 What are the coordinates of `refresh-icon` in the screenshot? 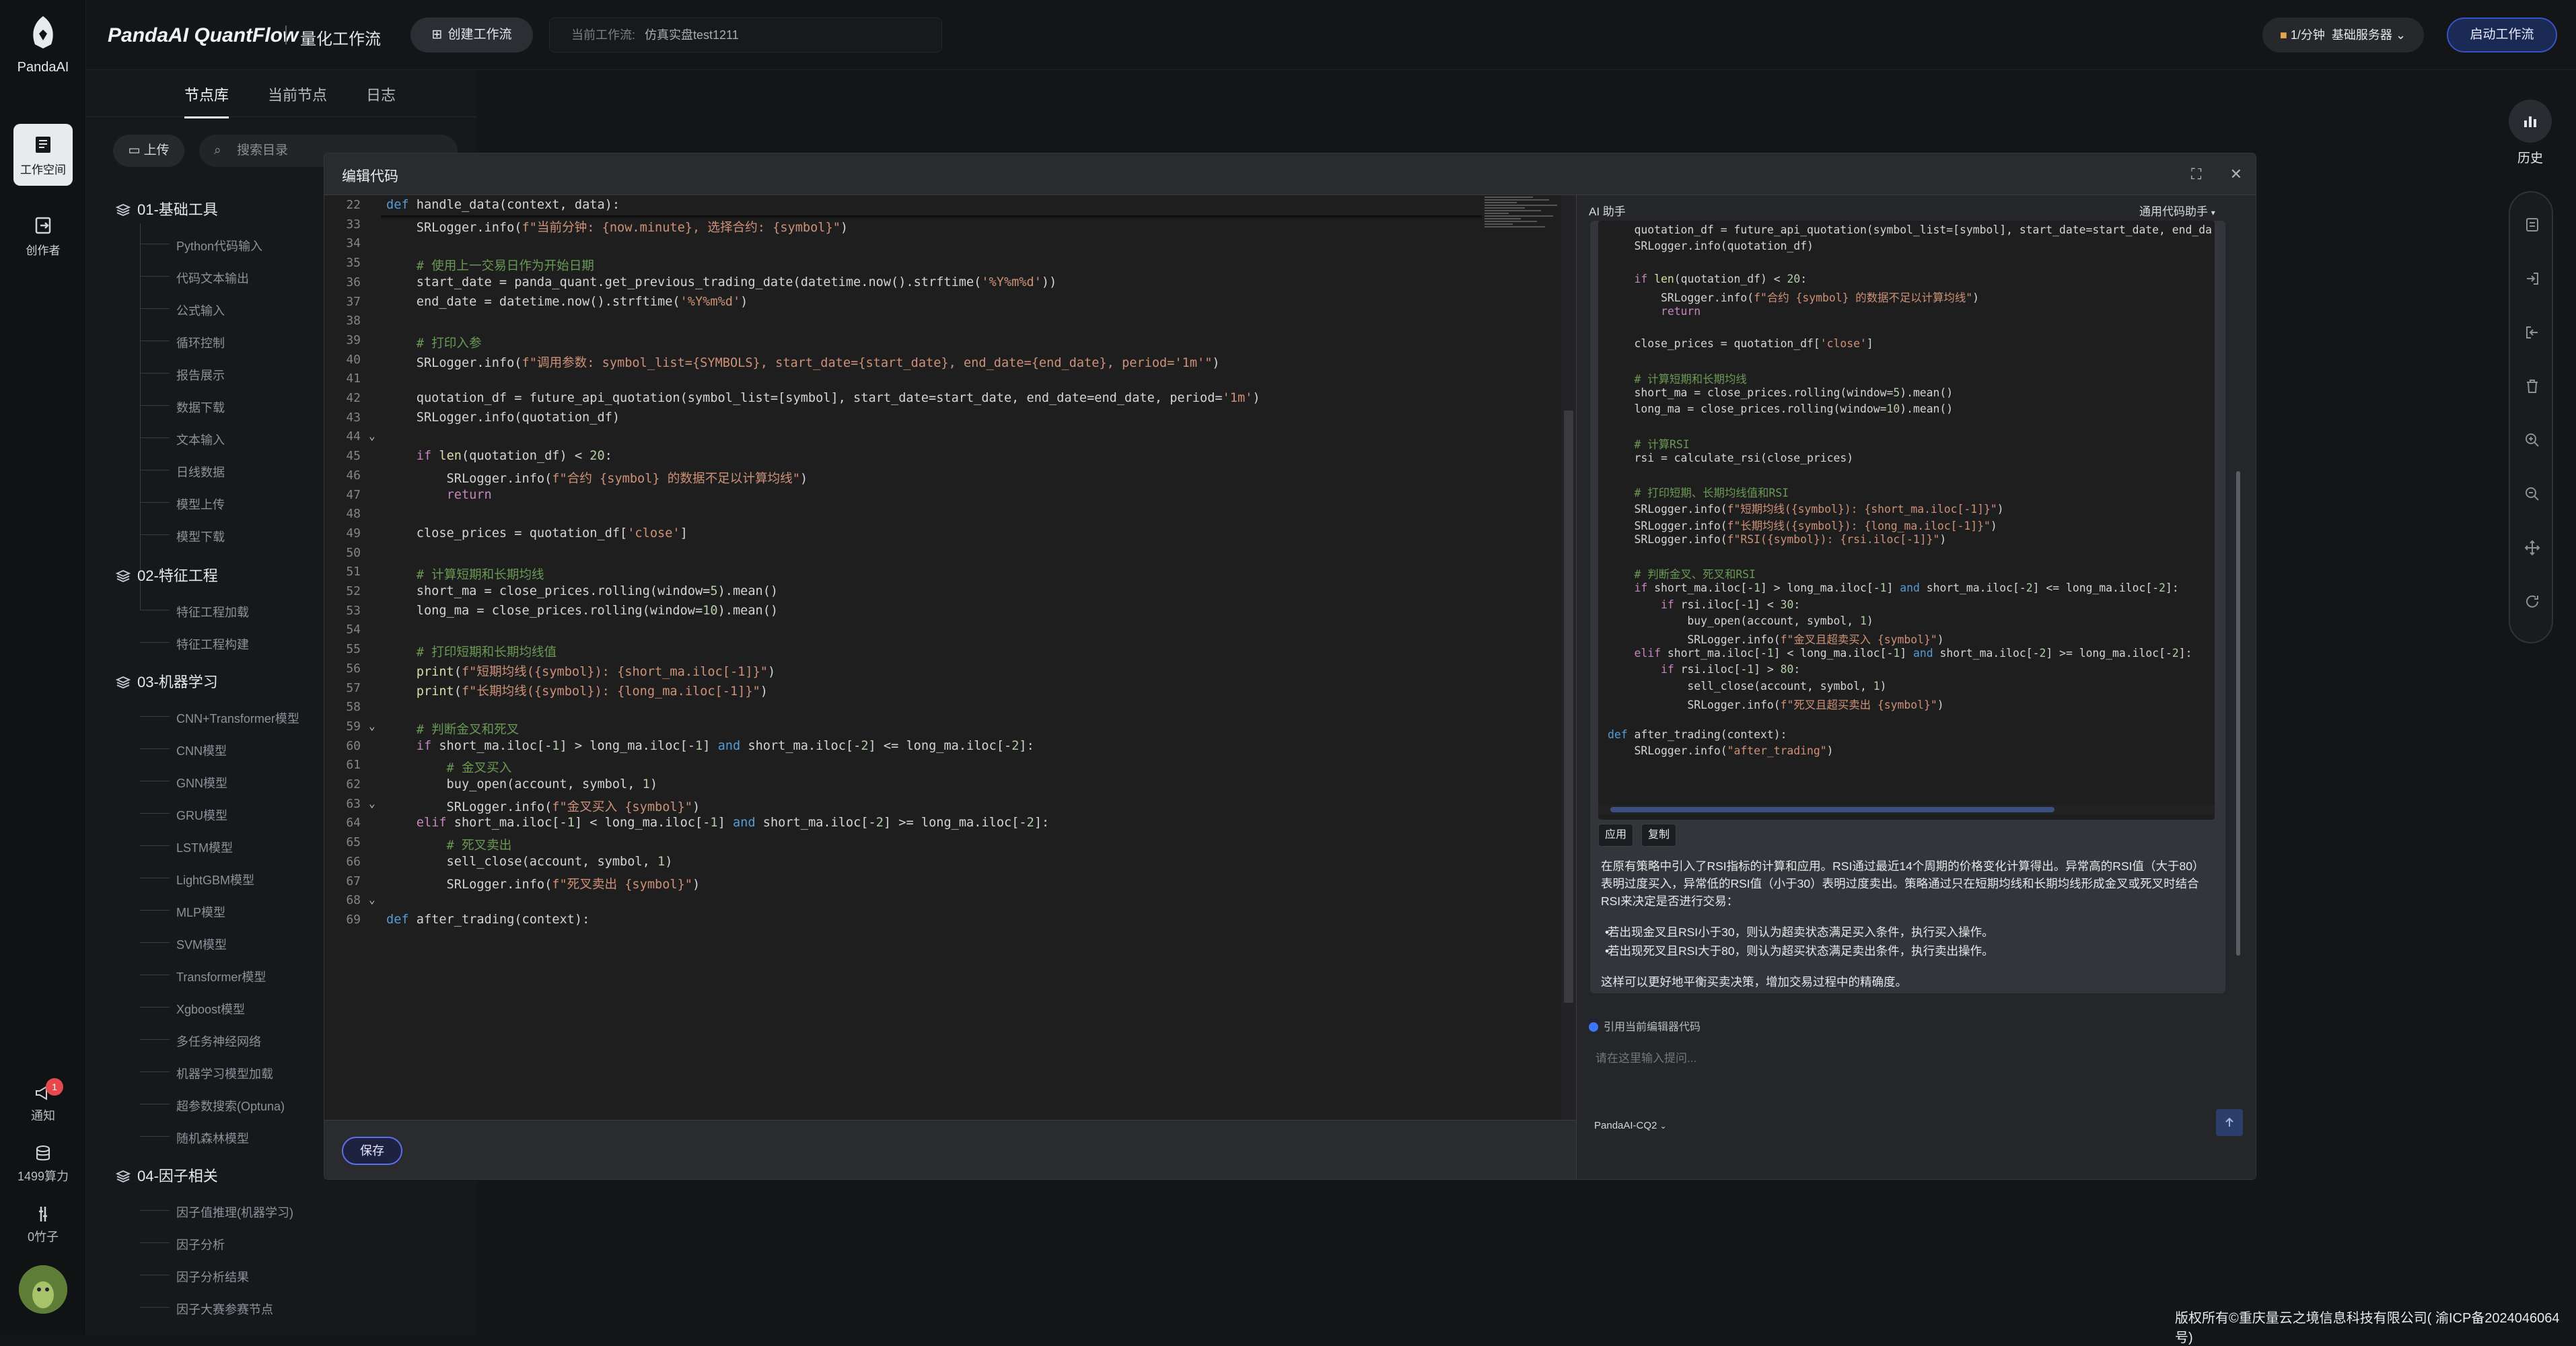 It's located at (2532, 602).